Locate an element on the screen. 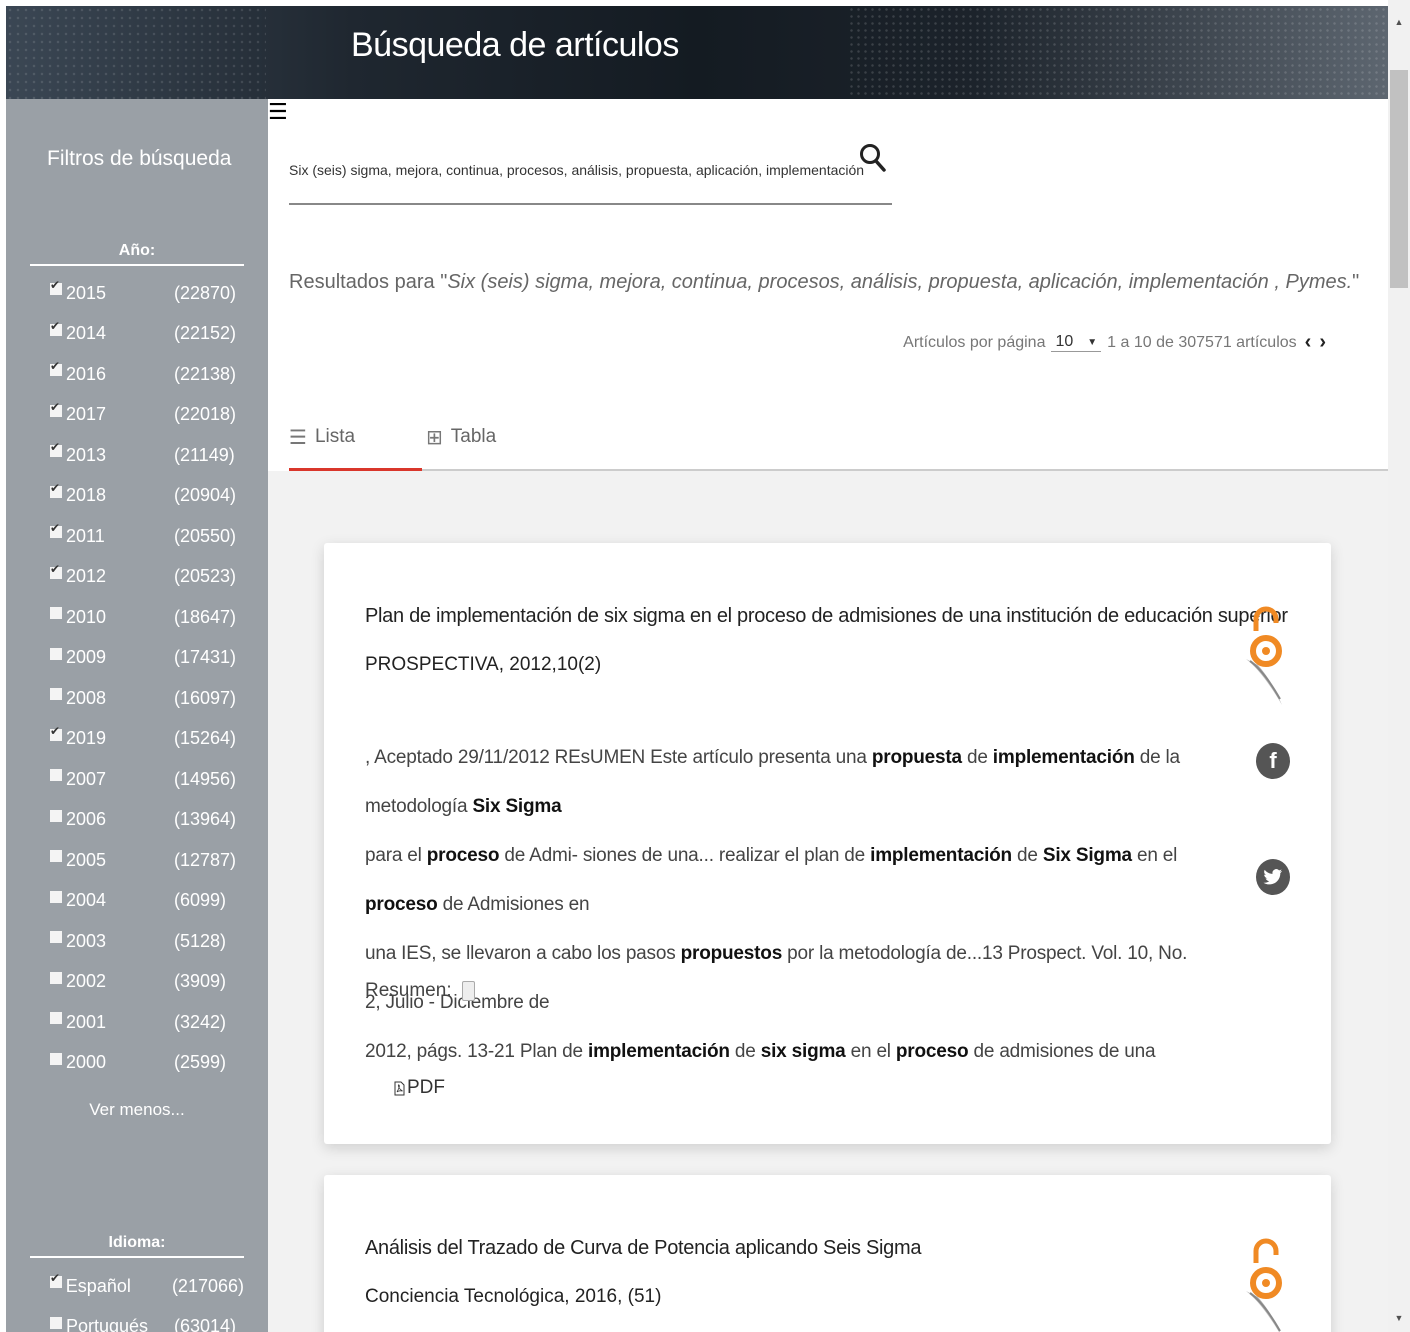 This screenshot has height=1332, width=1410. pdf-label: PDF is located at coordinates (426, 1087).